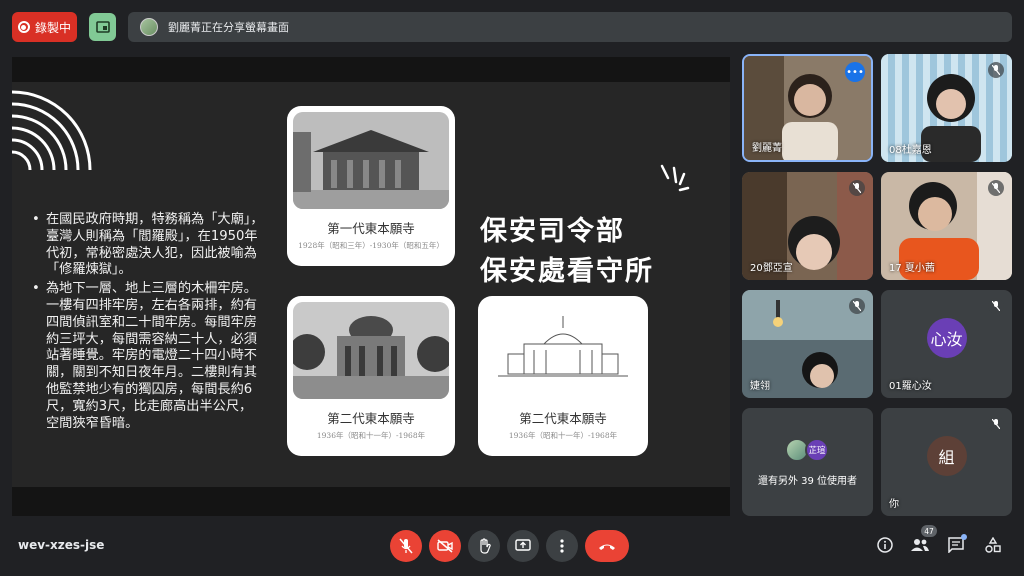 The width and height of the screenshot is (1024, 576). Describe the element at coordinates (228, 27) in the screenshot. I see `presenting-text: 劉麗菁正在分享螢幕畫面` at that location.